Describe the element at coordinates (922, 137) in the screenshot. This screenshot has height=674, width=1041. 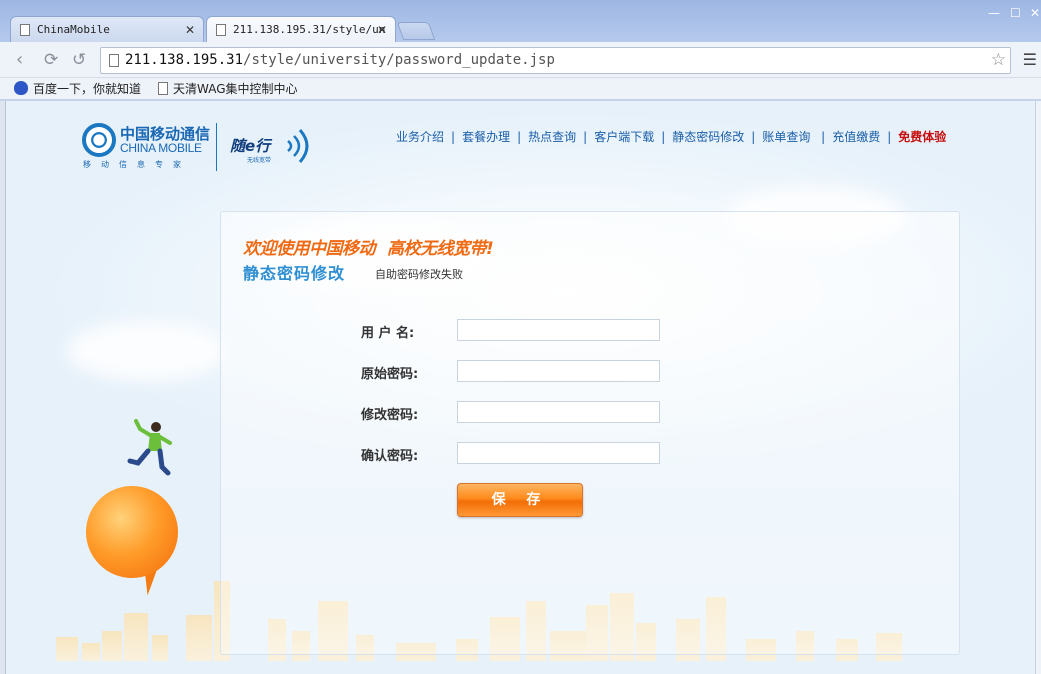
I see `nav-free-trial: 免费体验` at that location.